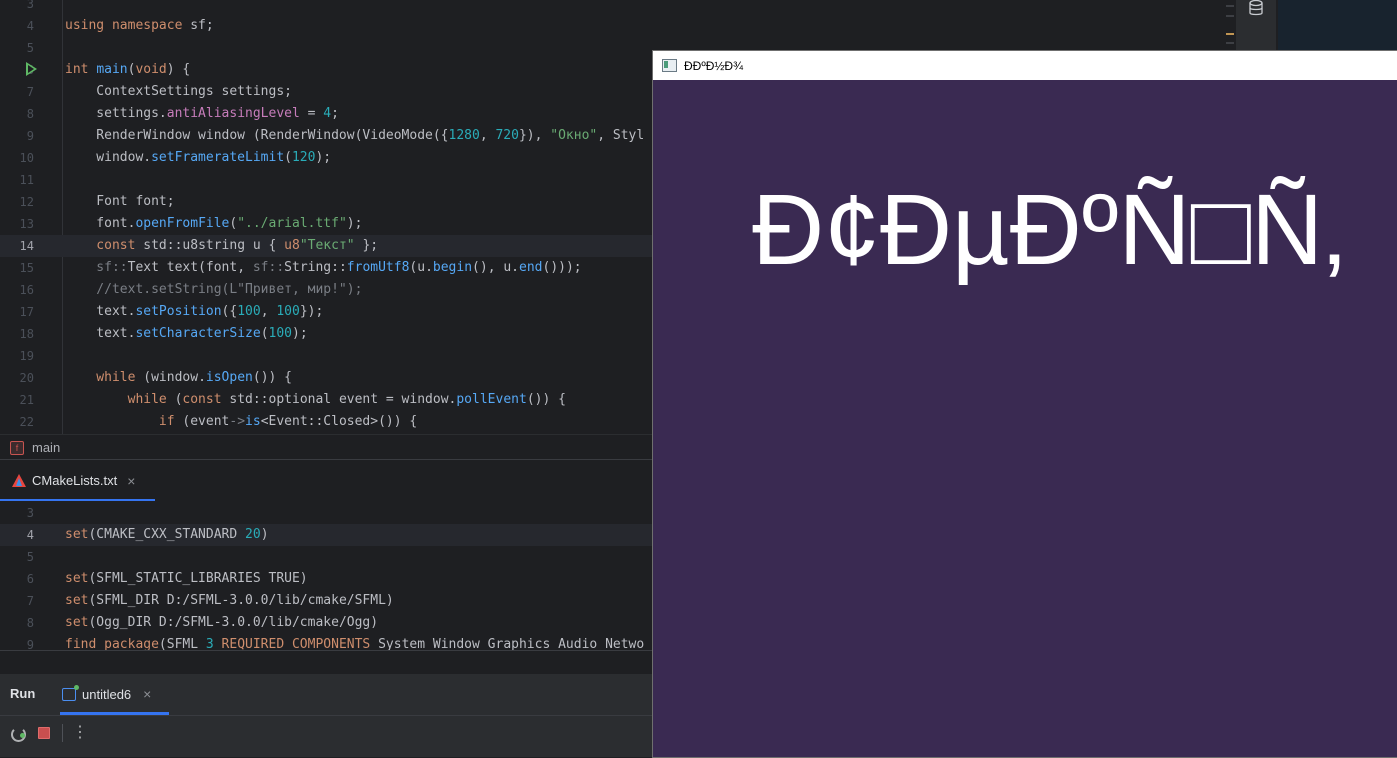  I want to click on line-number: 14, so click(26, 246).